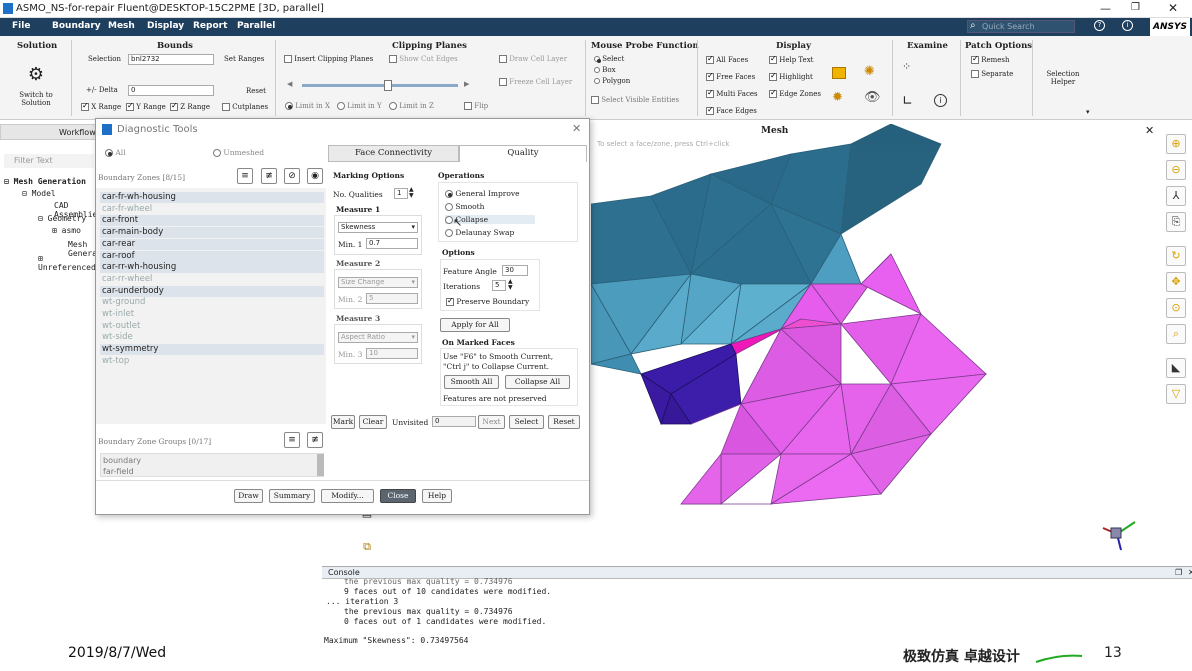 The image size is (1192, 671). Describe the element at coordinates (1127, 25) in the screenshot. I see `info-icon: i` at that location.